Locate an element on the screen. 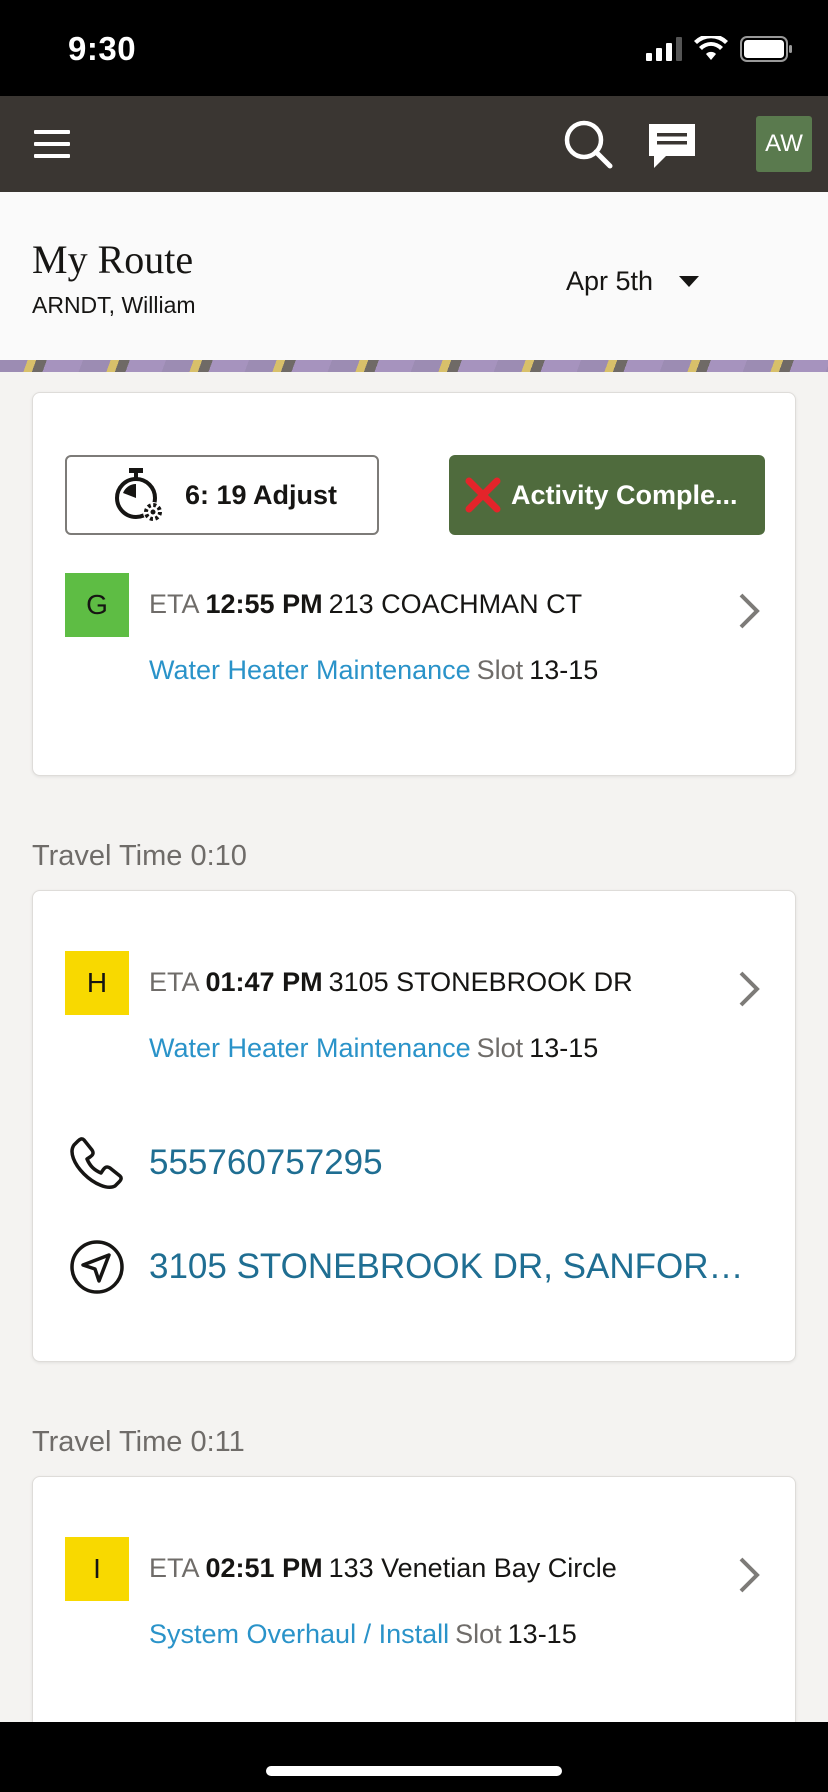 The width and height of the screenshot is (828, 1792). stopwatch-gear-icon is located at coordinates (139, 495).